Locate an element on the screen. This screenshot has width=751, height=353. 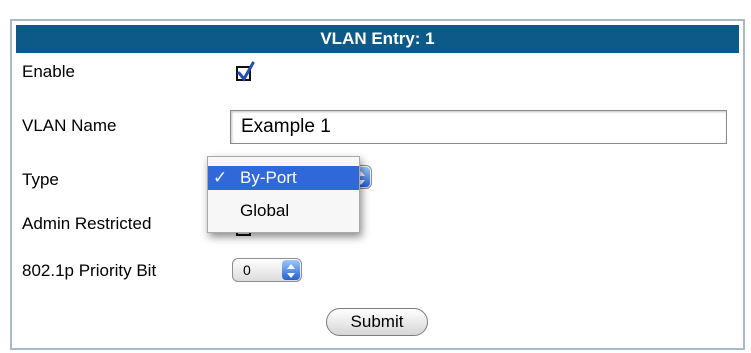
panel-title: VLAN Entry: 1 is located at coordinates (377, 39).